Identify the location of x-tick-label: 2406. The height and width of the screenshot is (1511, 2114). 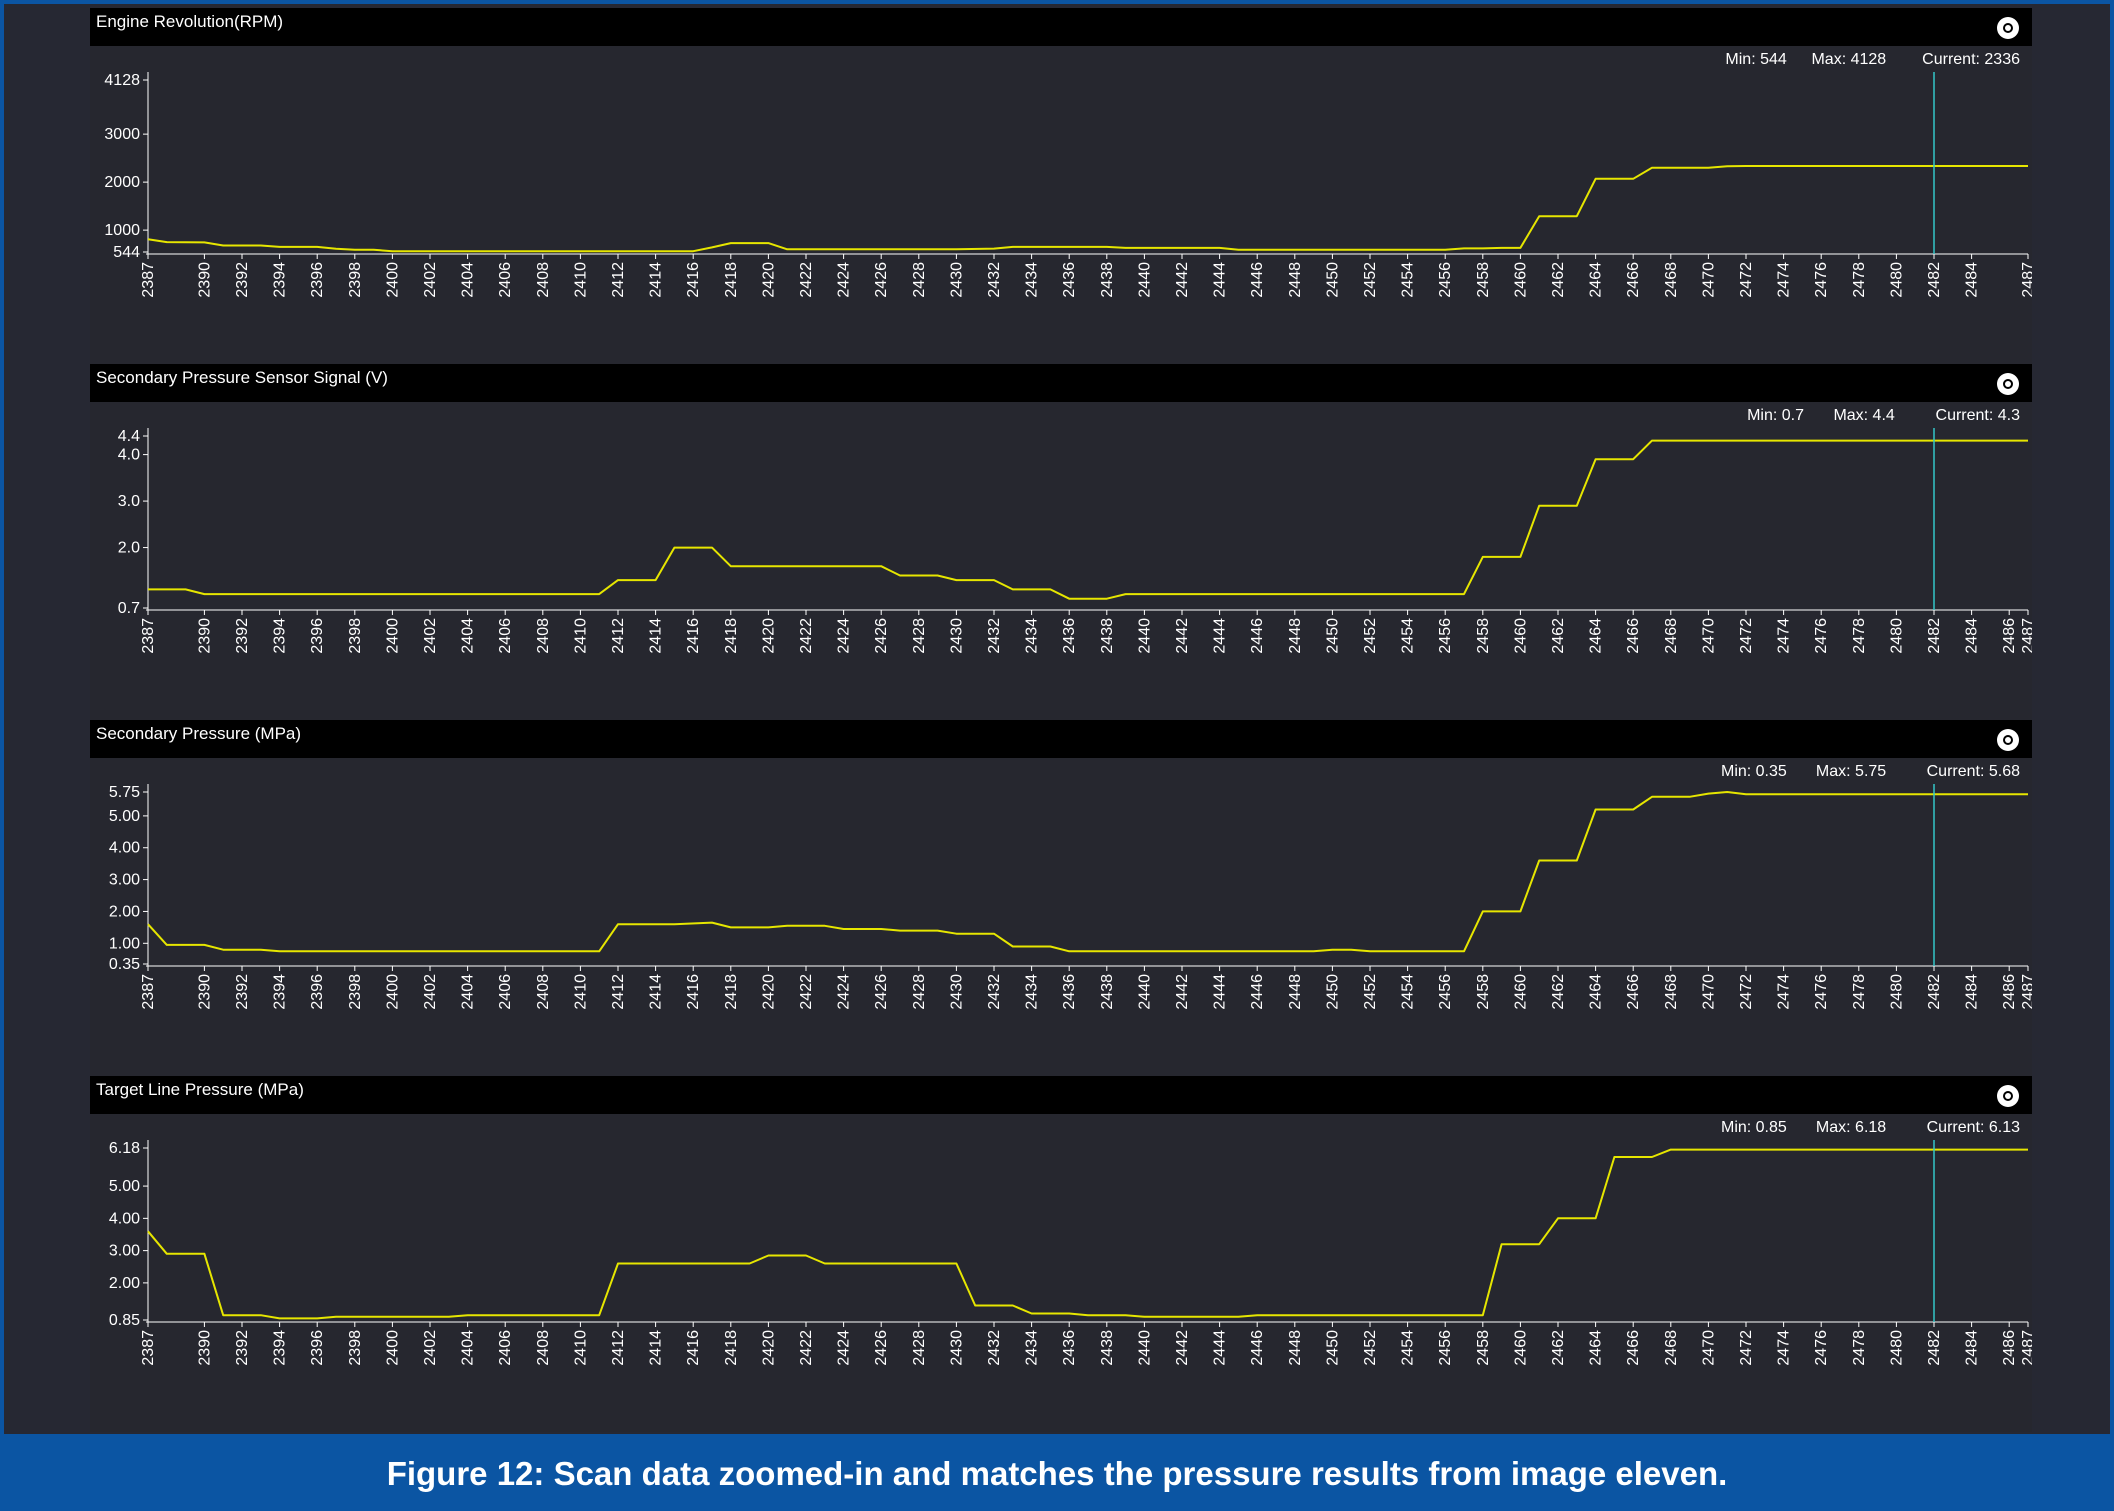
(505, 280).